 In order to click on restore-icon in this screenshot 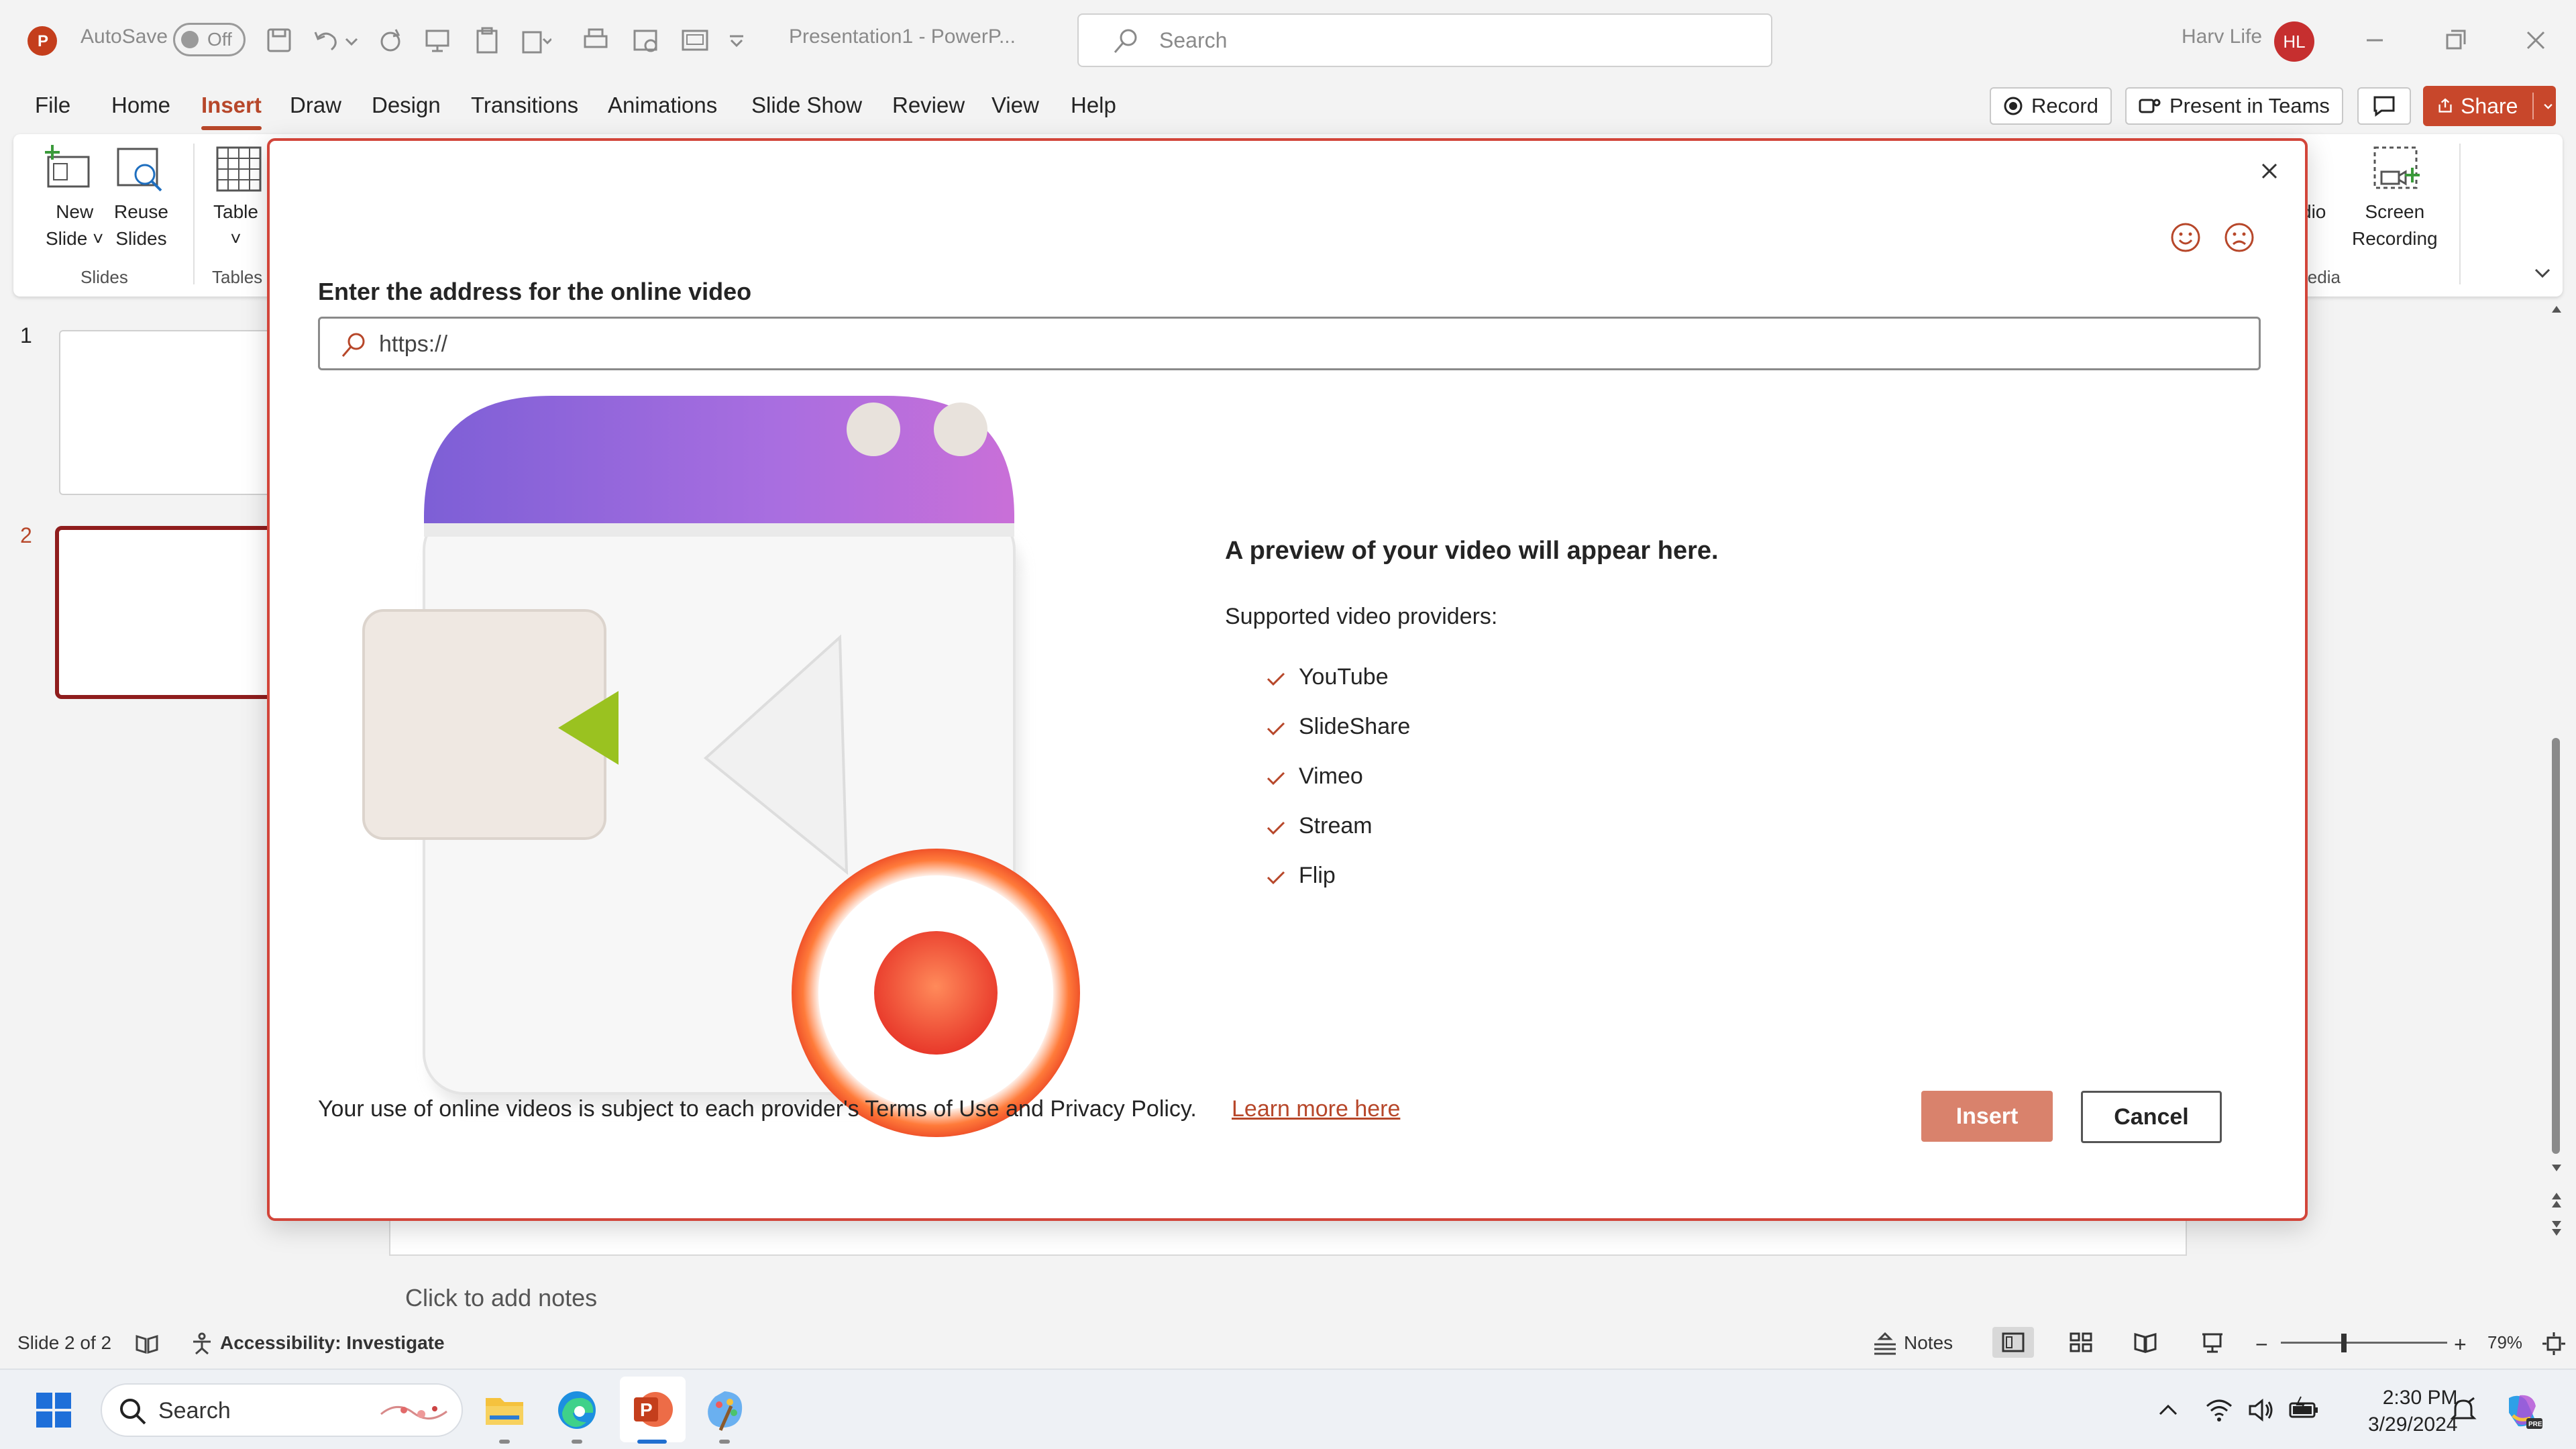, I will do `click(2455, 40)`.